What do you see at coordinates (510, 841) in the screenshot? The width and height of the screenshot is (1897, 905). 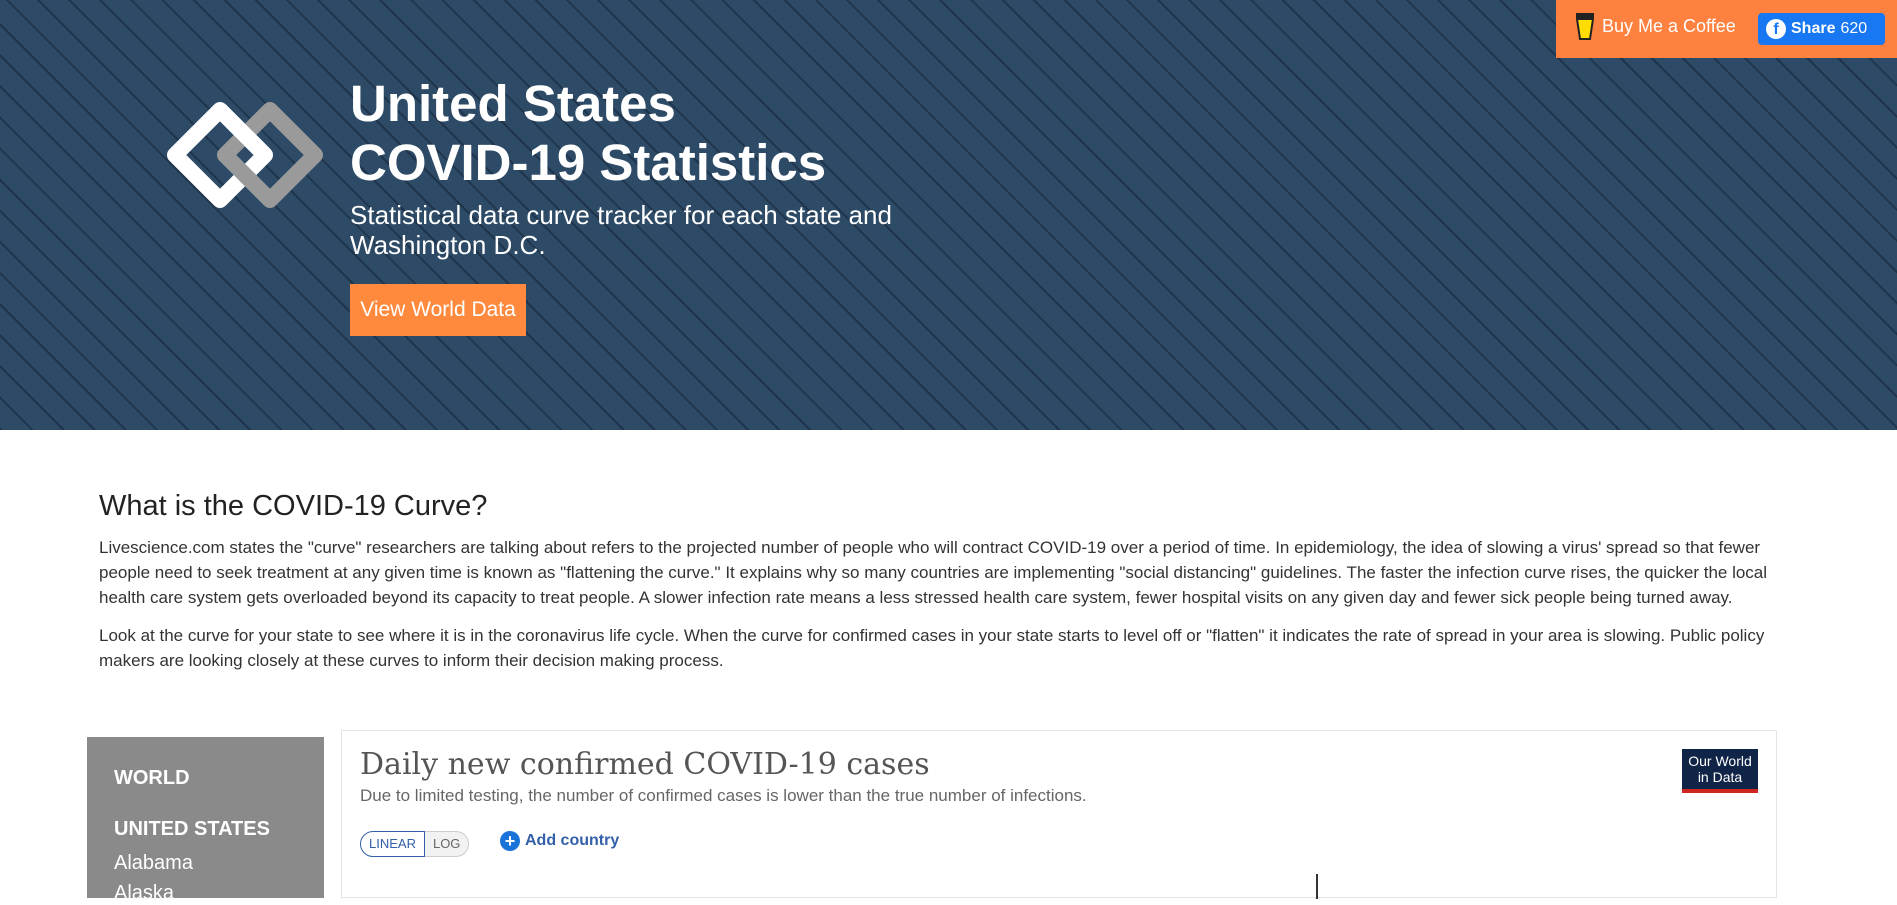 I see `plus-icon: +` at bounding box center [510, 841].